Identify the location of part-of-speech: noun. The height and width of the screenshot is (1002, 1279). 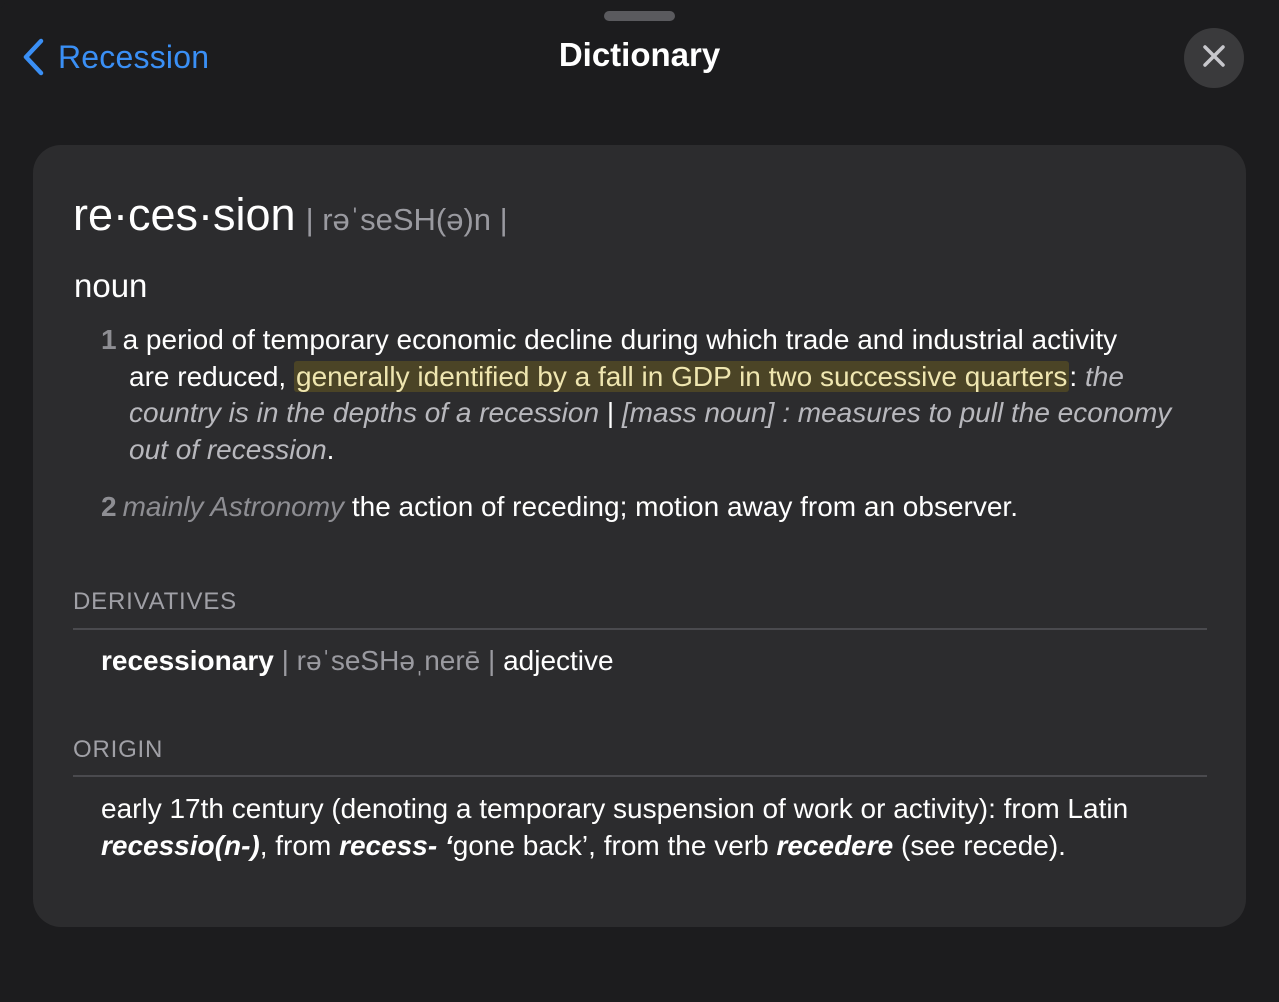
(111, 285).